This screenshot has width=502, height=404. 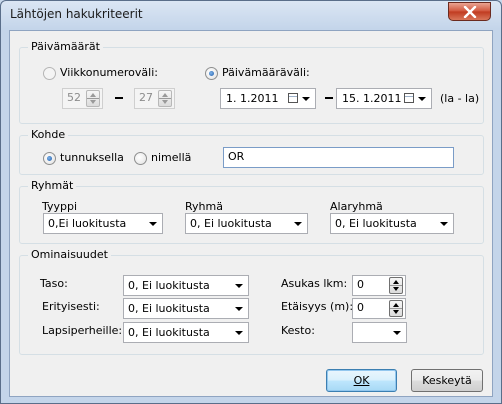 What do you see at coordinates (109, 72) in the screenshot?
I see `label-viikkonumerovali: Viikkonumeroväli:` at bounding box center [109, 72].